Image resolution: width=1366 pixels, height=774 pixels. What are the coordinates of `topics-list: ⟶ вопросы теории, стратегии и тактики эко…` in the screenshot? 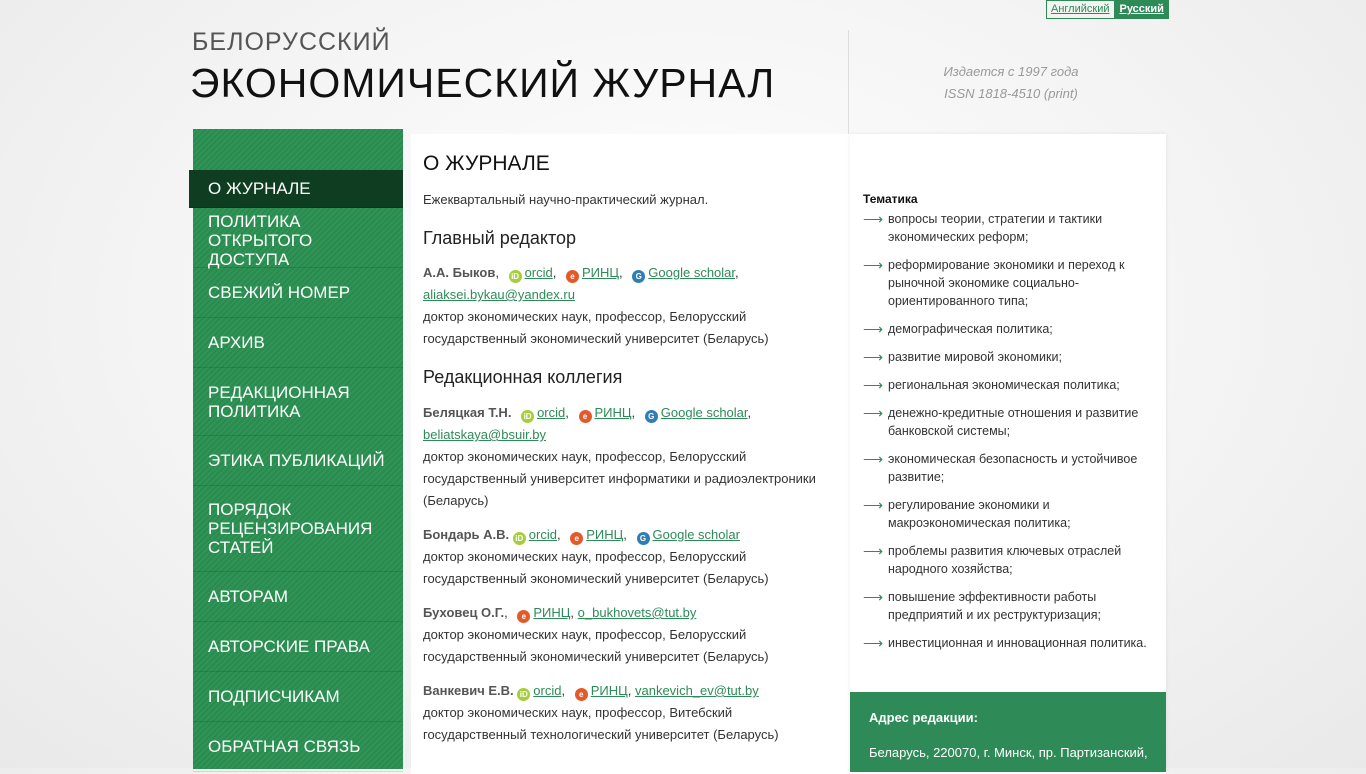 It's located at (1013, 436).